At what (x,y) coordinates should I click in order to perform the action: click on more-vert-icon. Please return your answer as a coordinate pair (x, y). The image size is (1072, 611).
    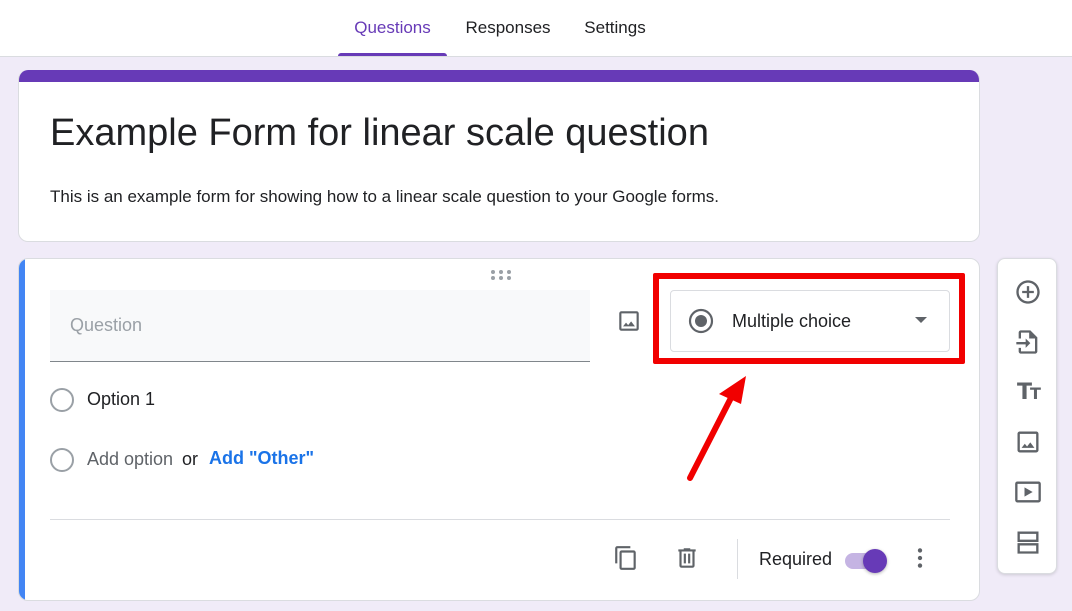
    Looking at the image, I should click on (920, 558).